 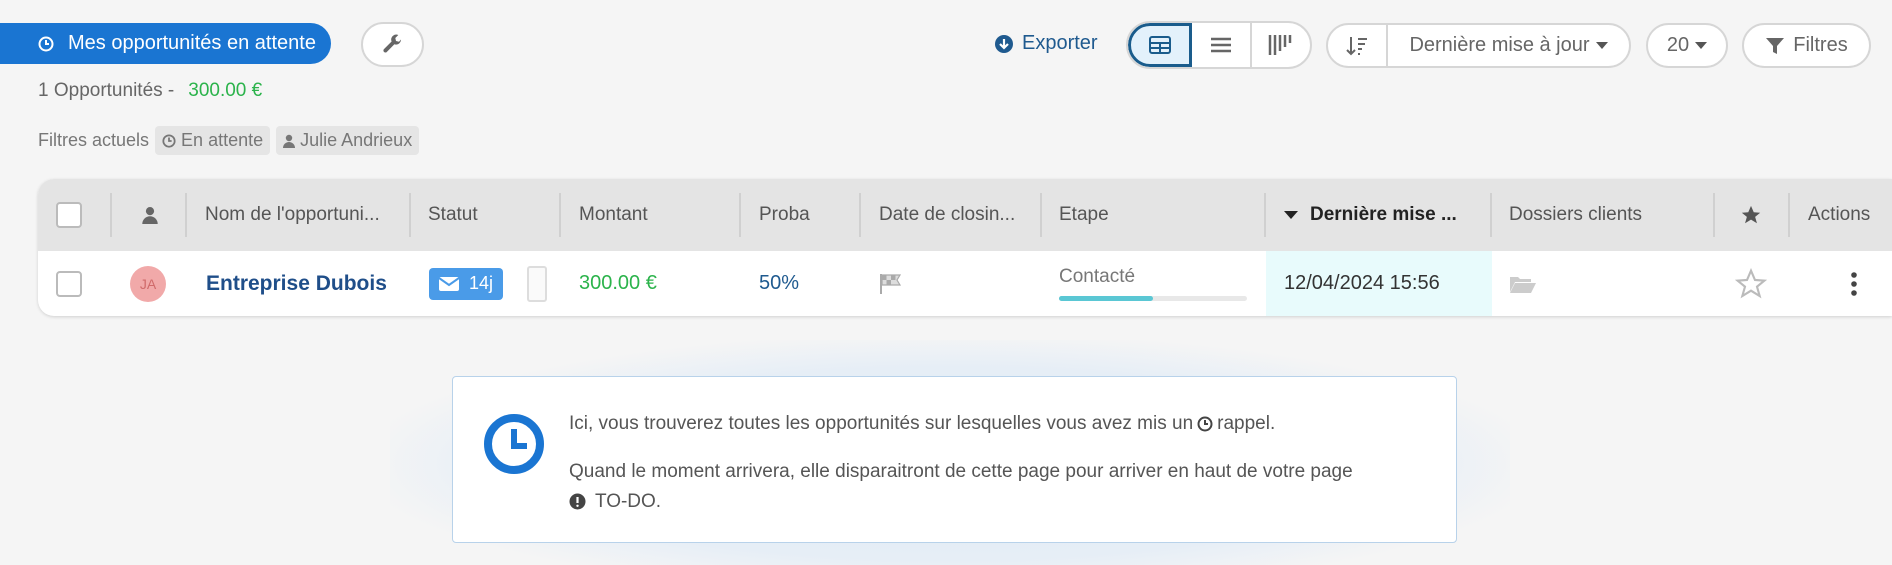 I want to click on stage-progress-bar, so click(x=1153, y=298).